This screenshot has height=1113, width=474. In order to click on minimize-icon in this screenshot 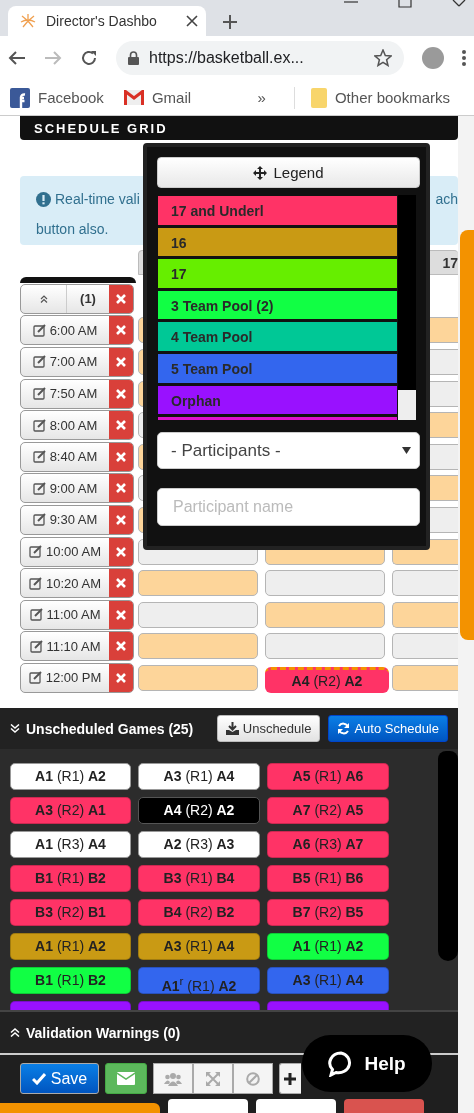, I will do `click(351, 3)`.